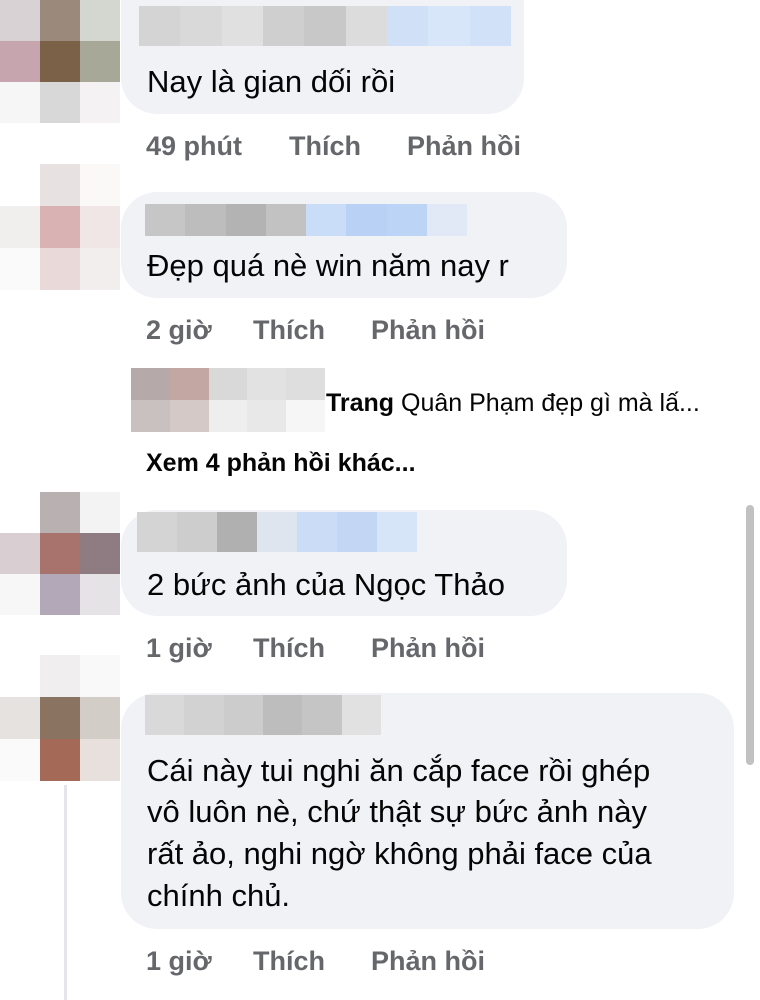 Image resolution: width=760 pixels, height=1000 pixels. I want to click on comment-text: Nay là gian dối rồi, so click(271, 81).